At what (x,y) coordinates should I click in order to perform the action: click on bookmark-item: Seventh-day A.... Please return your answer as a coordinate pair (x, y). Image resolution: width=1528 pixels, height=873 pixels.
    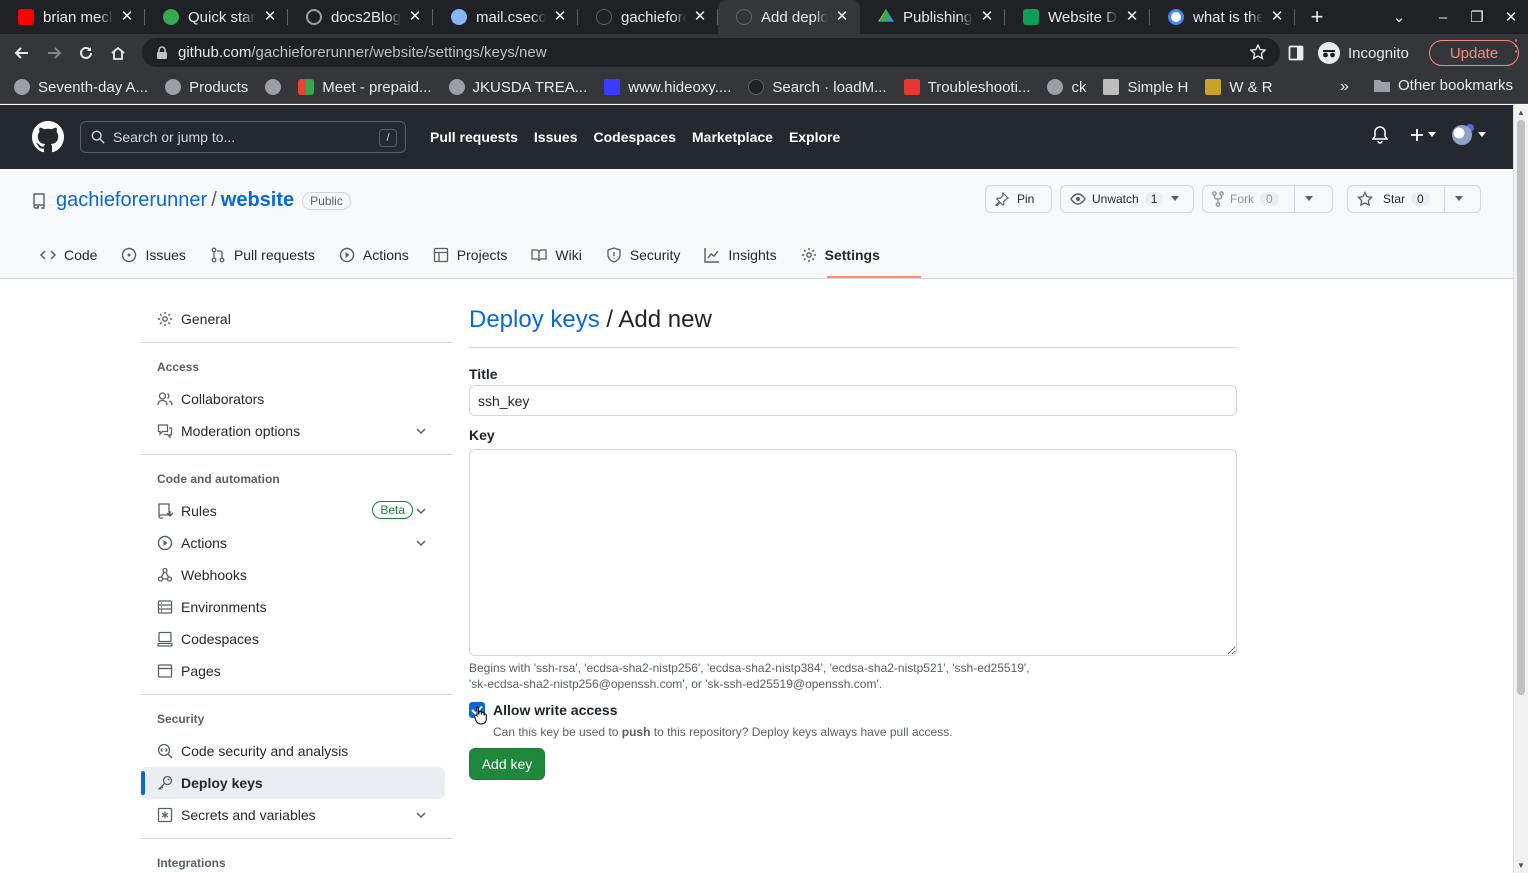
    Looking at the image, I should click on (81, 87).